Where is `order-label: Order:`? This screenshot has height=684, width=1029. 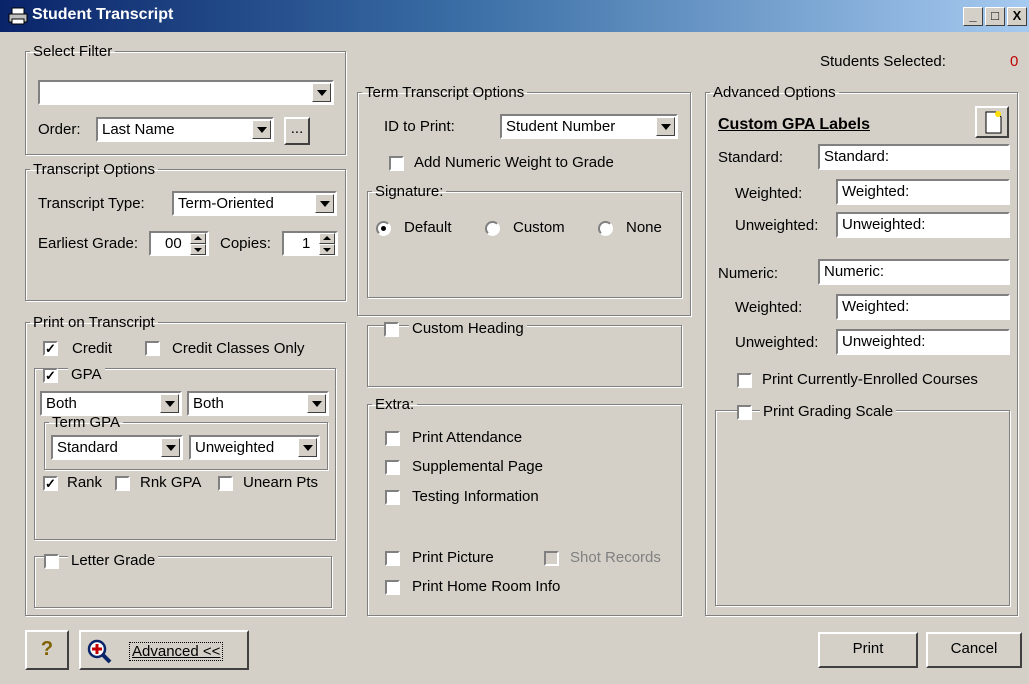
order-label: Order: is located at coordinates (59, 129).